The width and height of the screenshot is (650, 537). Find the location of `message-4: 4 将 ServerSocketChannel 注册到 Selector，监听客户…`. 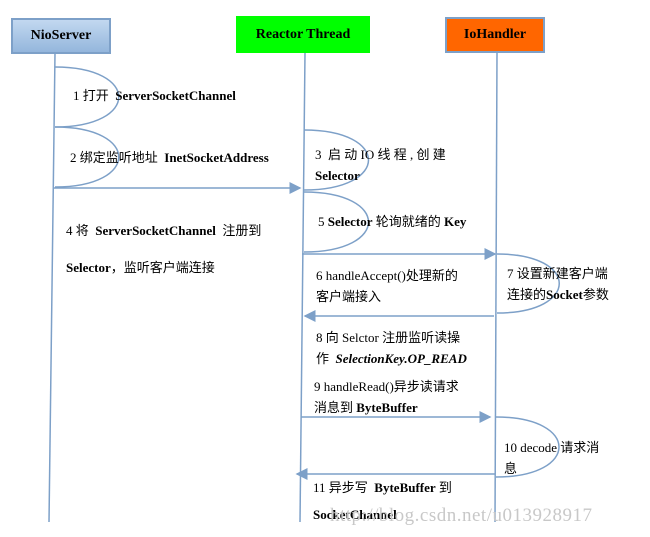

message-4: 4 将 ServerSocketChannel 注册到 Selector，监听客户… is located at coordinates (164, 249).